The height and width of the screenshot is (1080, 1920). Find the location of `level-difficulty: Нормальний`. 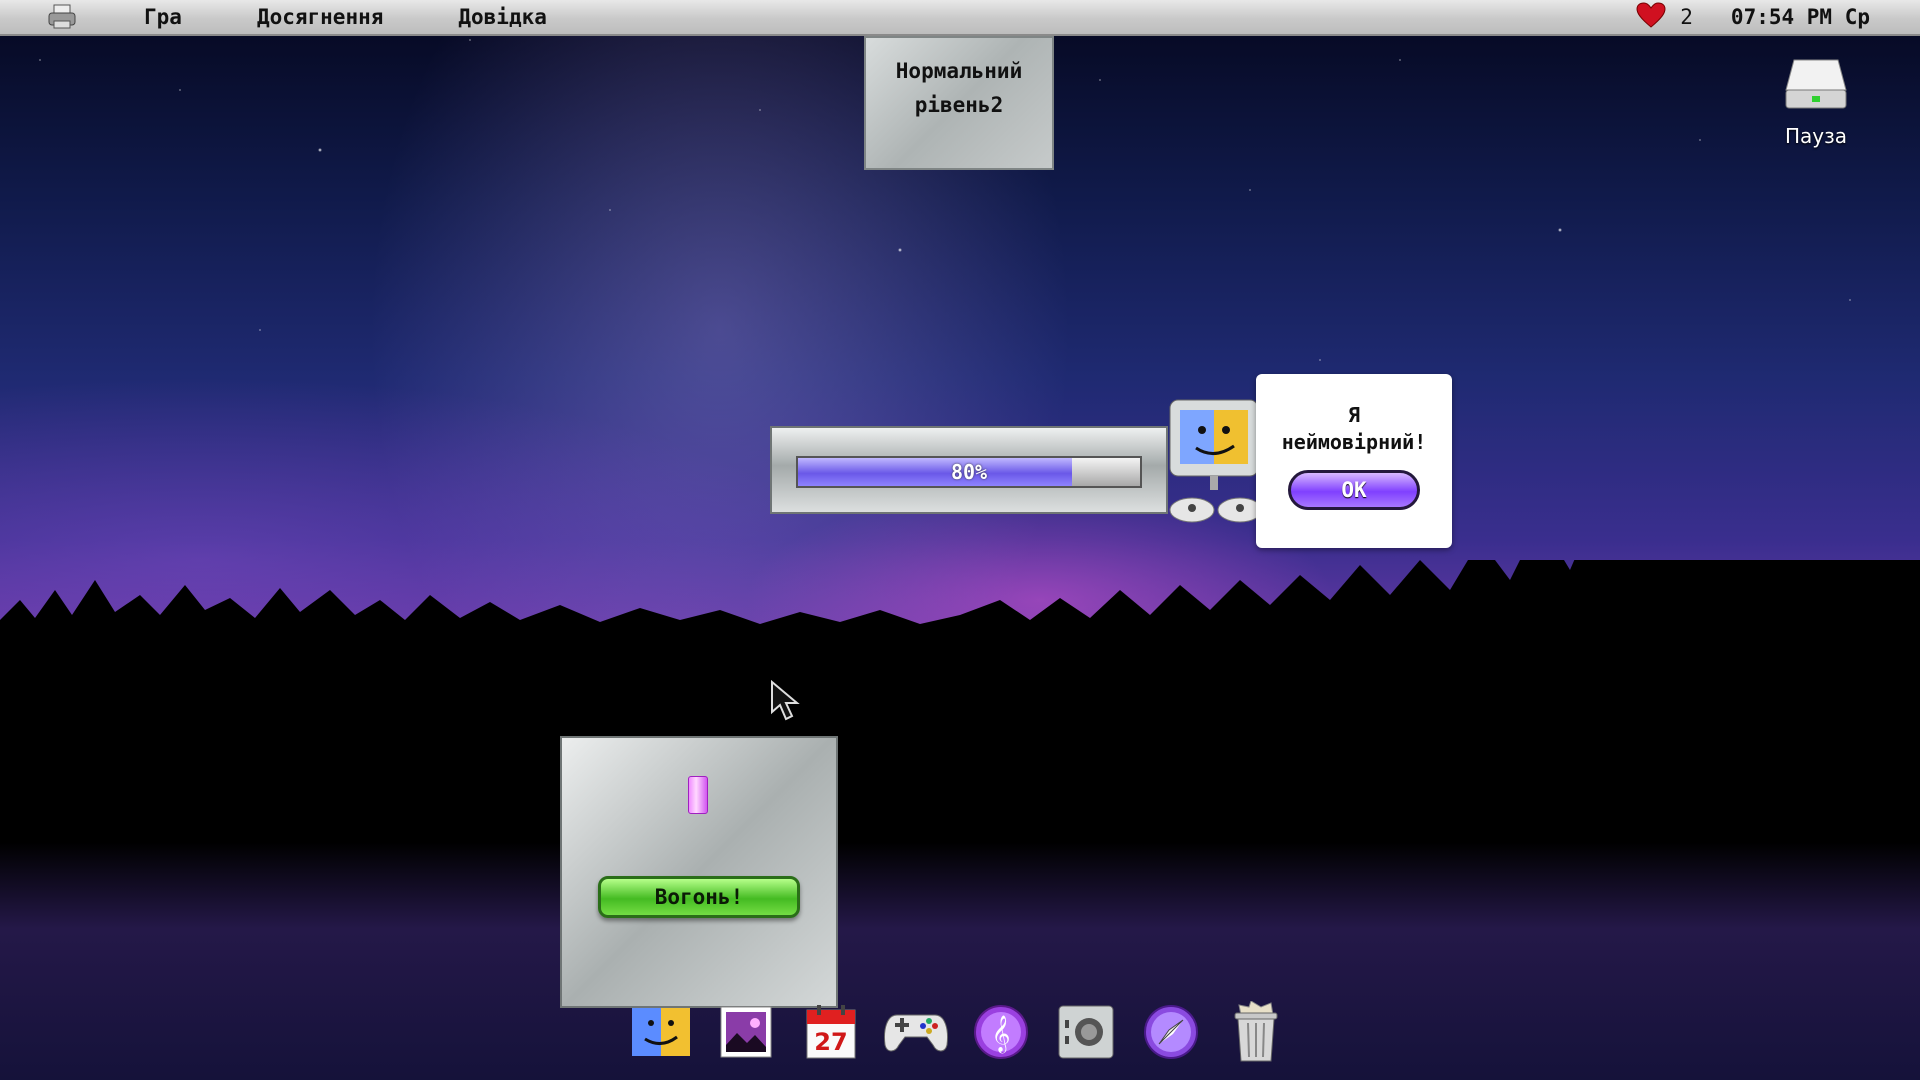

level-difficulty: Нормальний is located at coordinates (959, 71).